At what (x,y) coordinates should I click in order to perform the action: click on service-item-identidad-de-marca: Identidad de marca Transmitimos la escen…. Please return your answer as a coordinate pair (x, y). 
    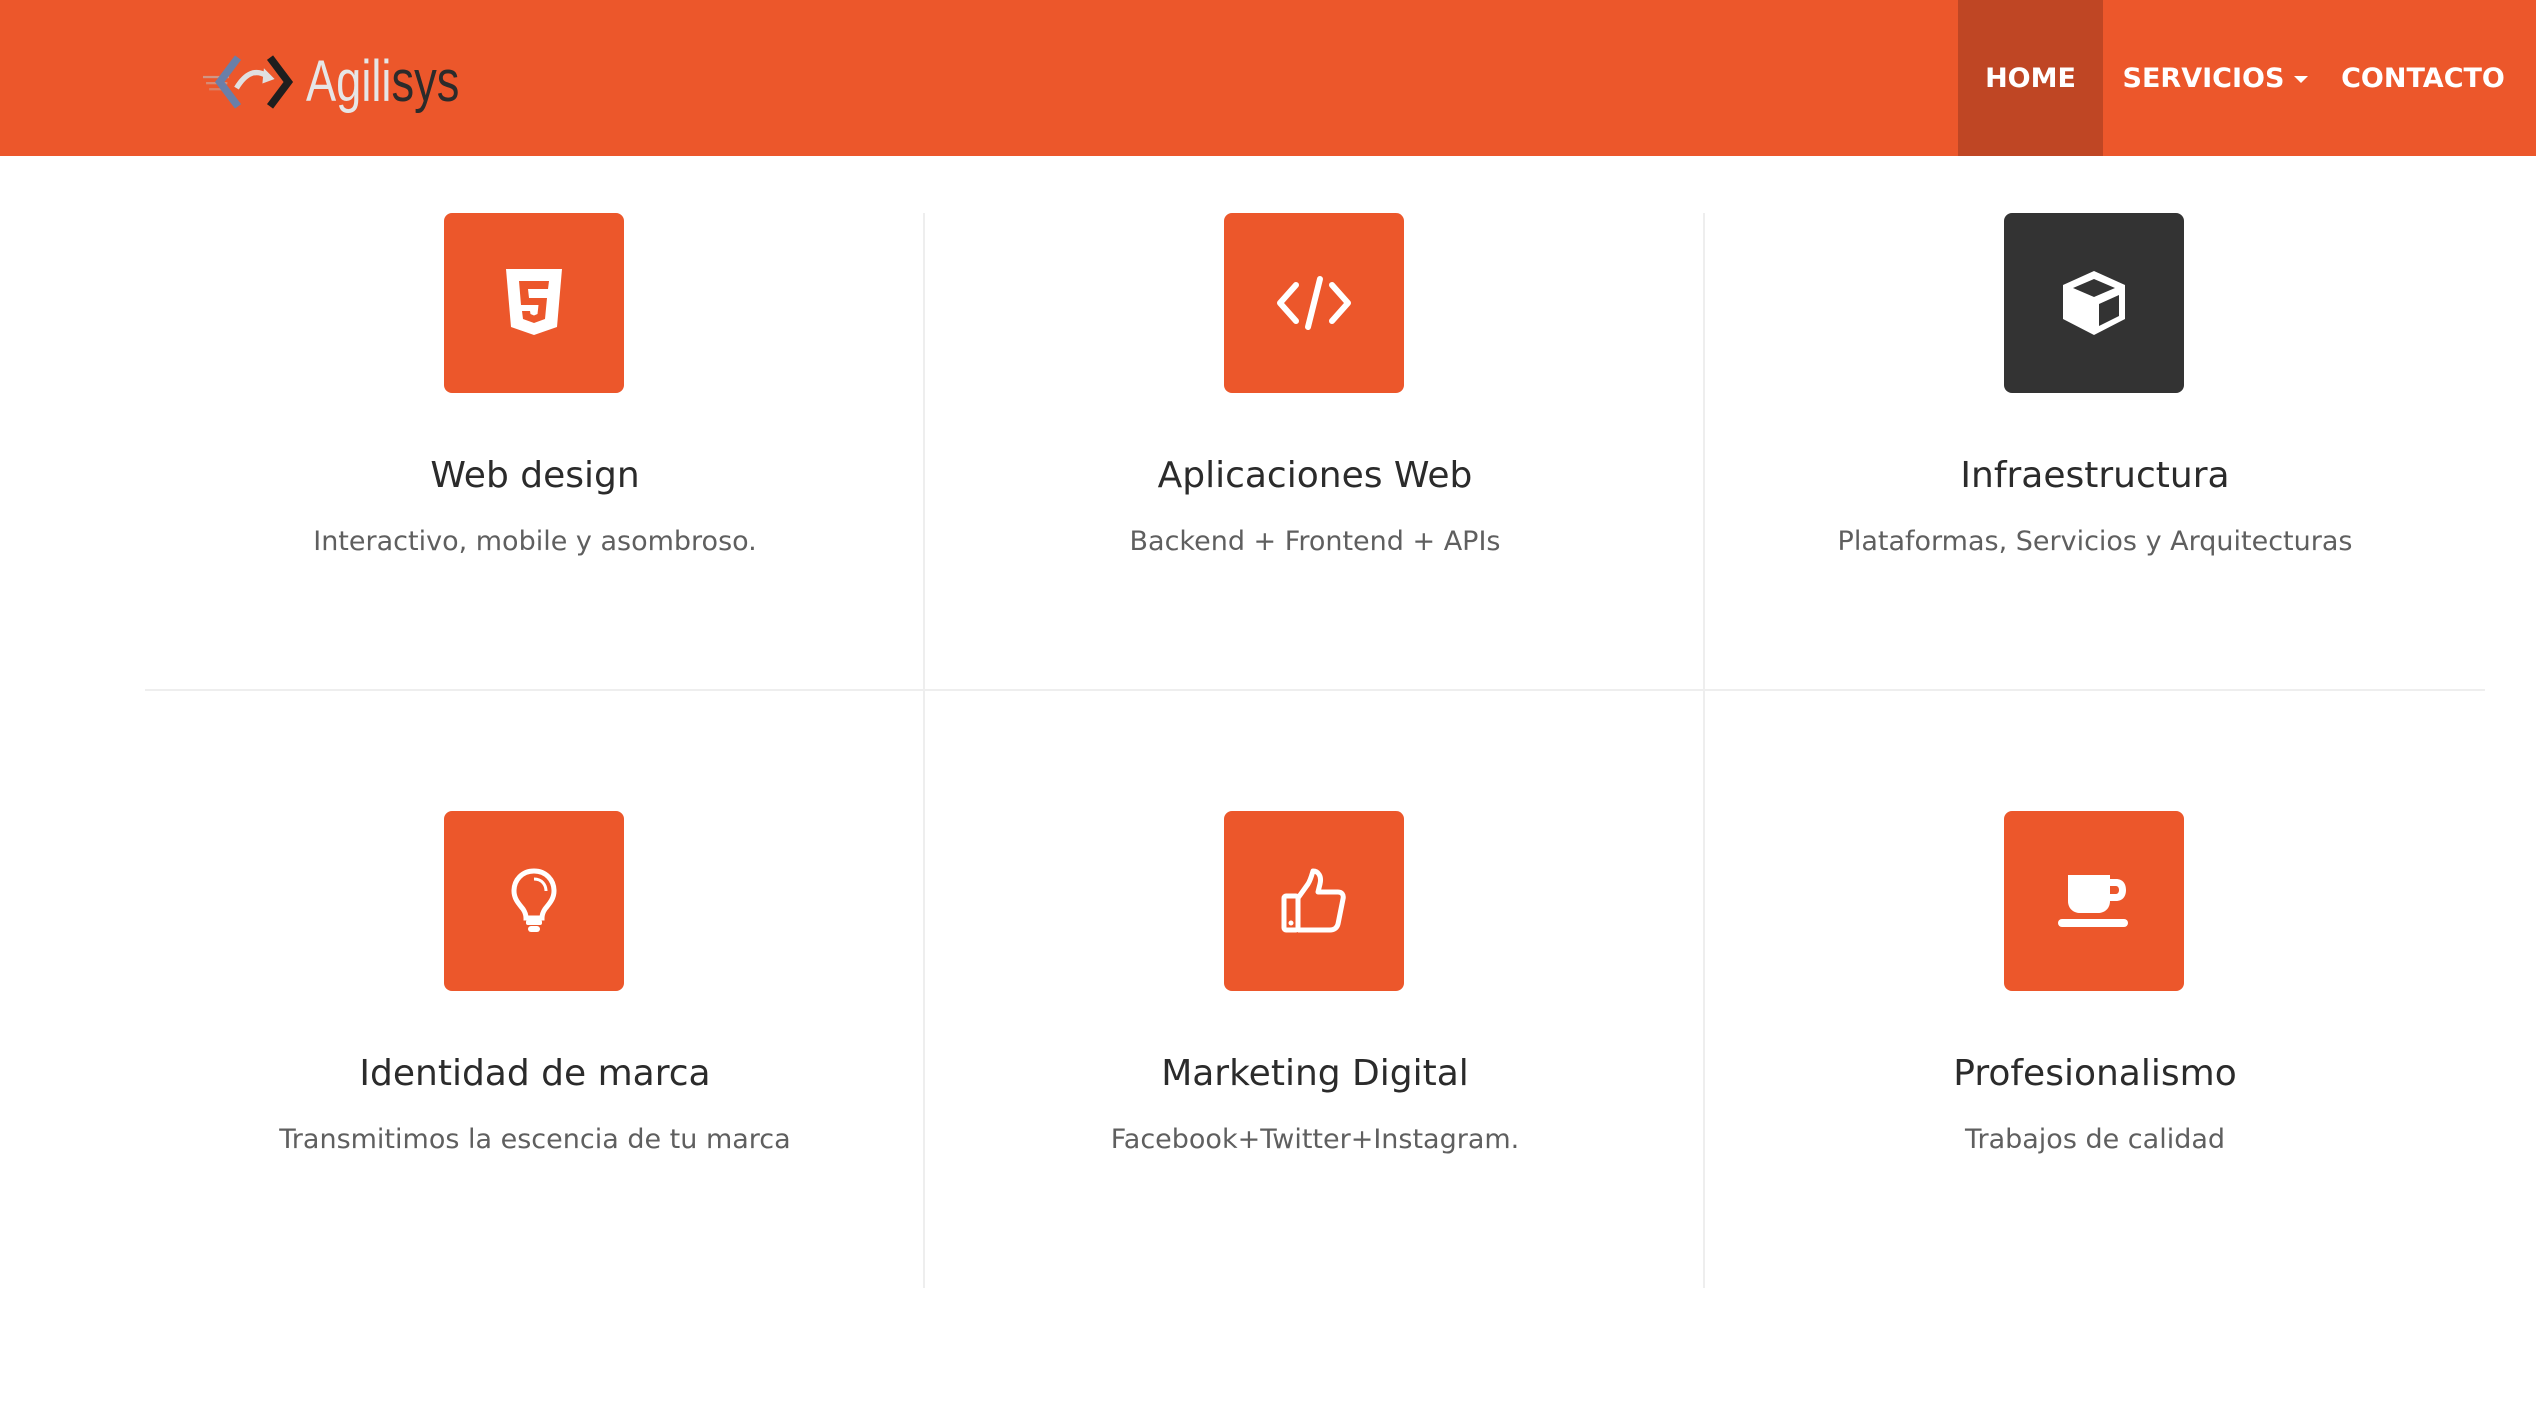
    Looking at the image, I should click on (535, 1111).